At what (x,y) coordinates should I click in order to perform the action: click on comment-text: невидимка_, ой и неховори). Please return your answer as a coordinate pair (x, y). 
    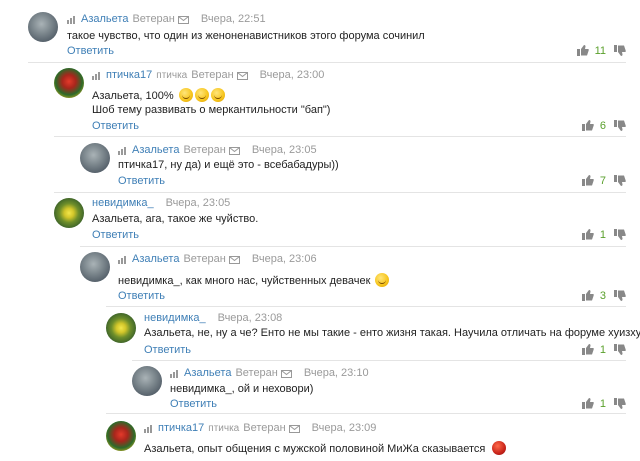
    Looking at the image, I should click on (242, 389).